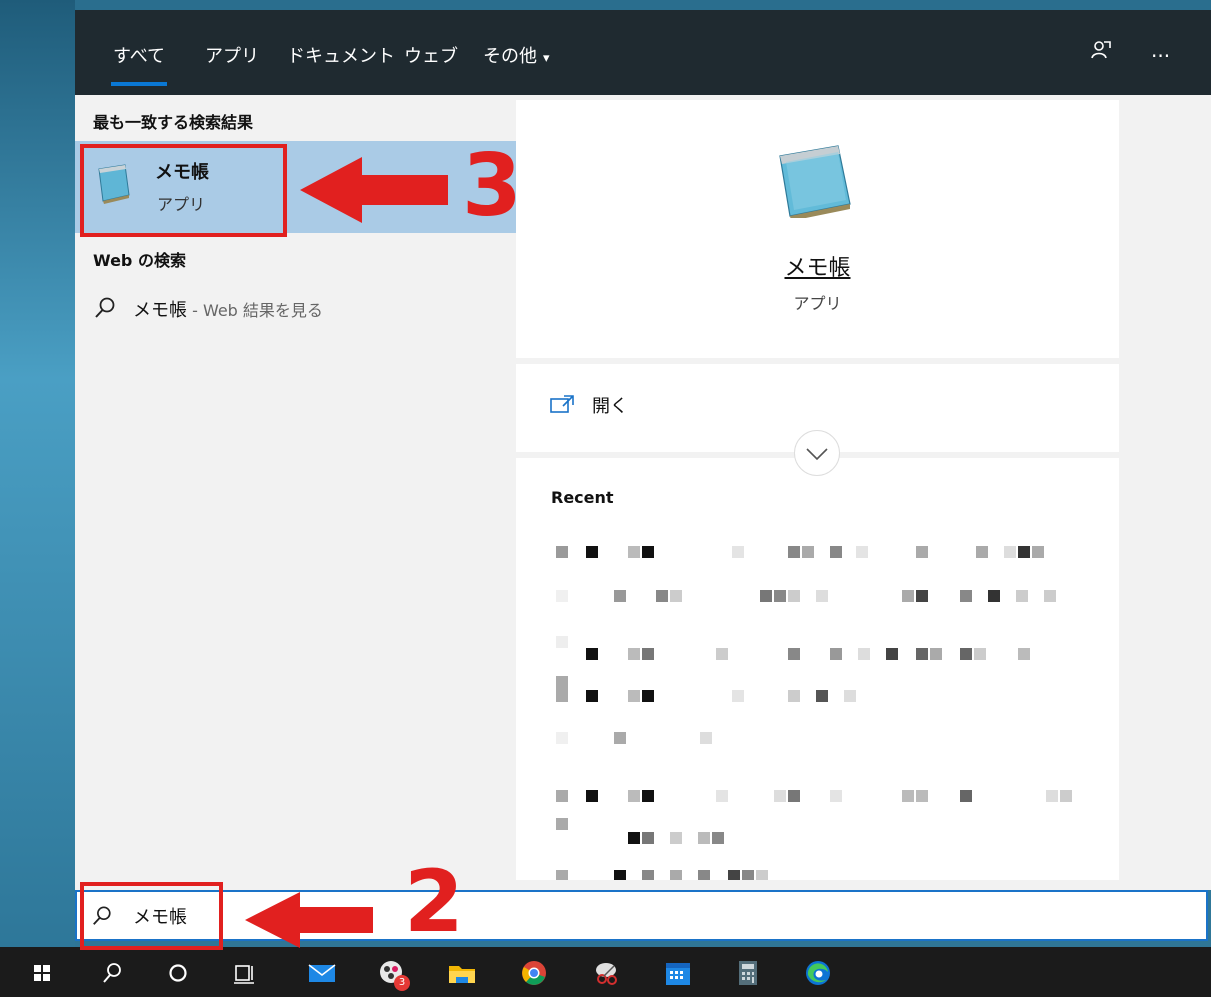 This screenshot has height=997, width=1211. I want to click on open-icon, so click(562, 404).